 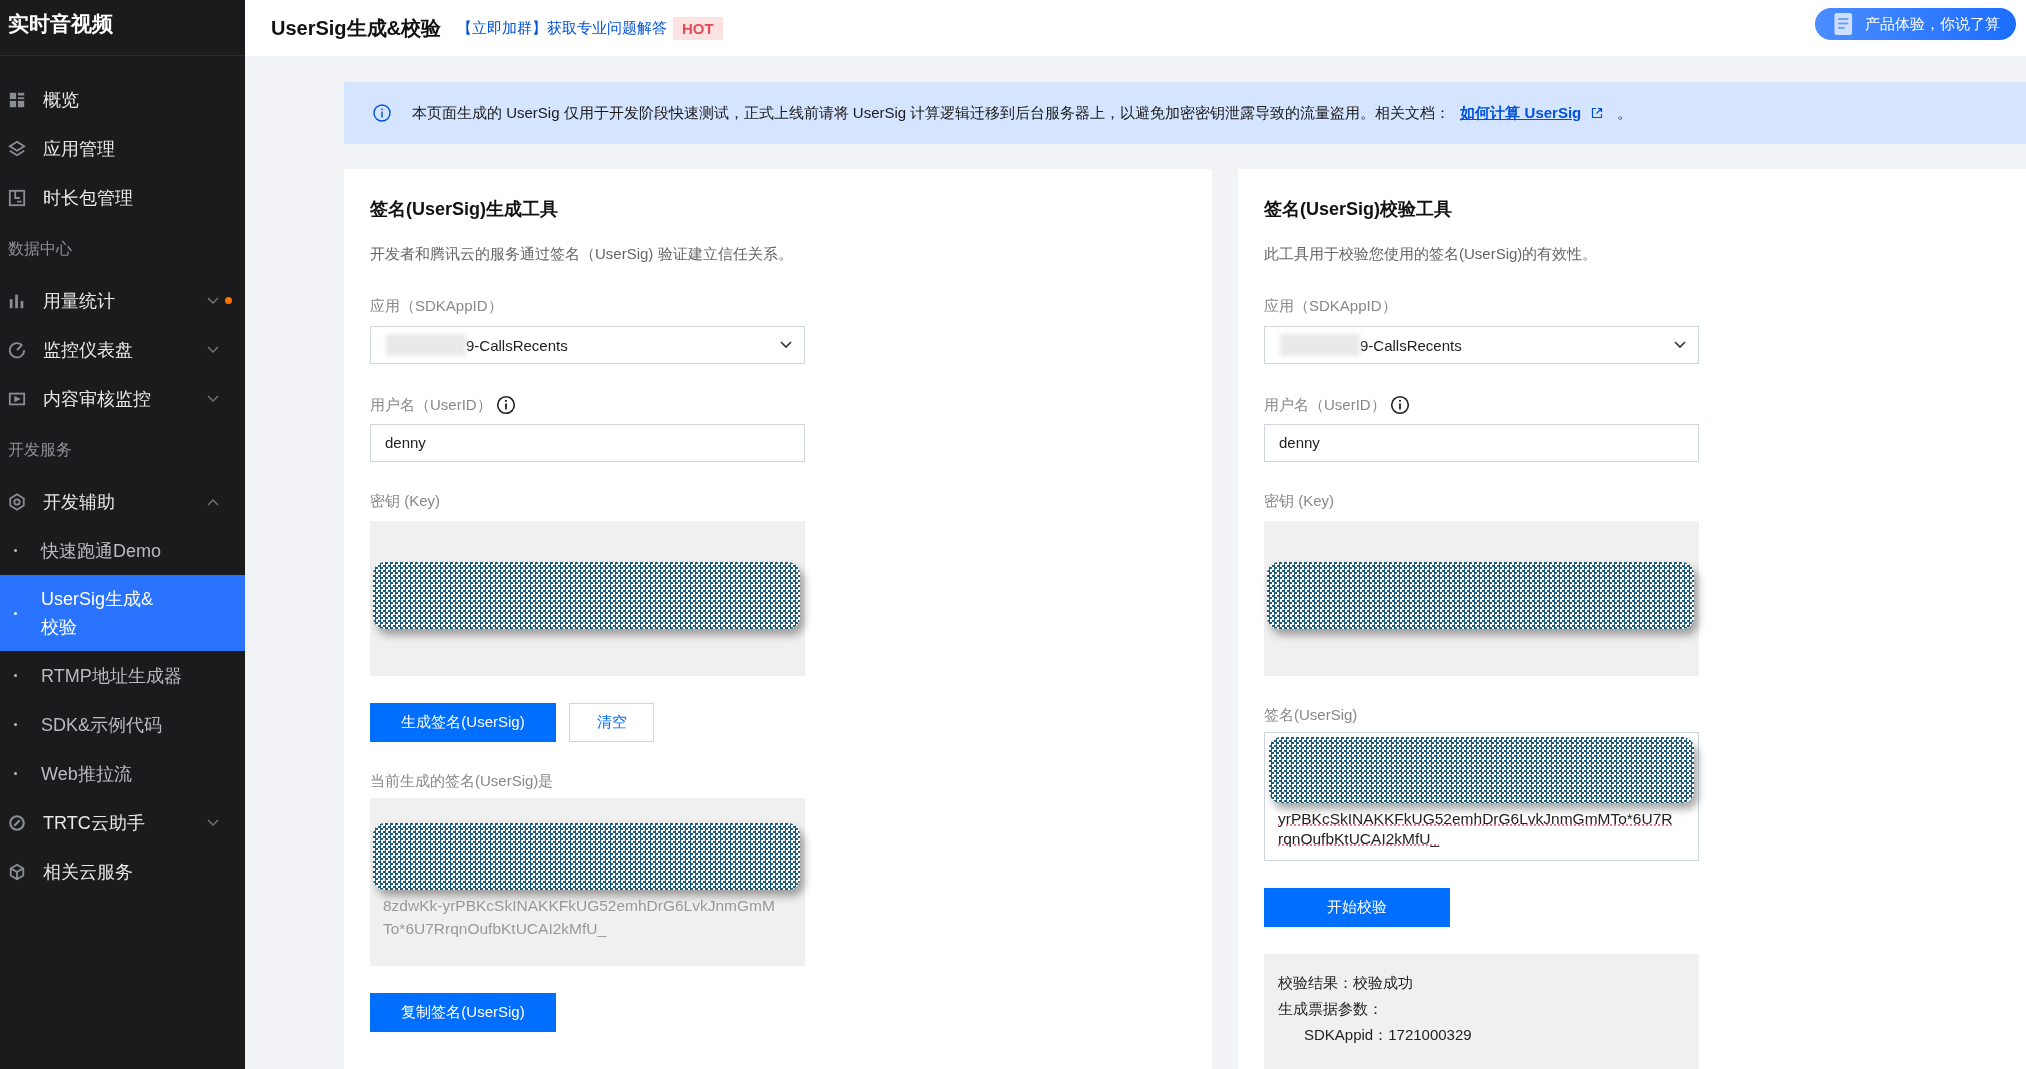 What do you see at coordinates (464, 209) in the screenshot?
I see `card-title: 签名(UserSig)生成工具` at bounding box center [464, 209].